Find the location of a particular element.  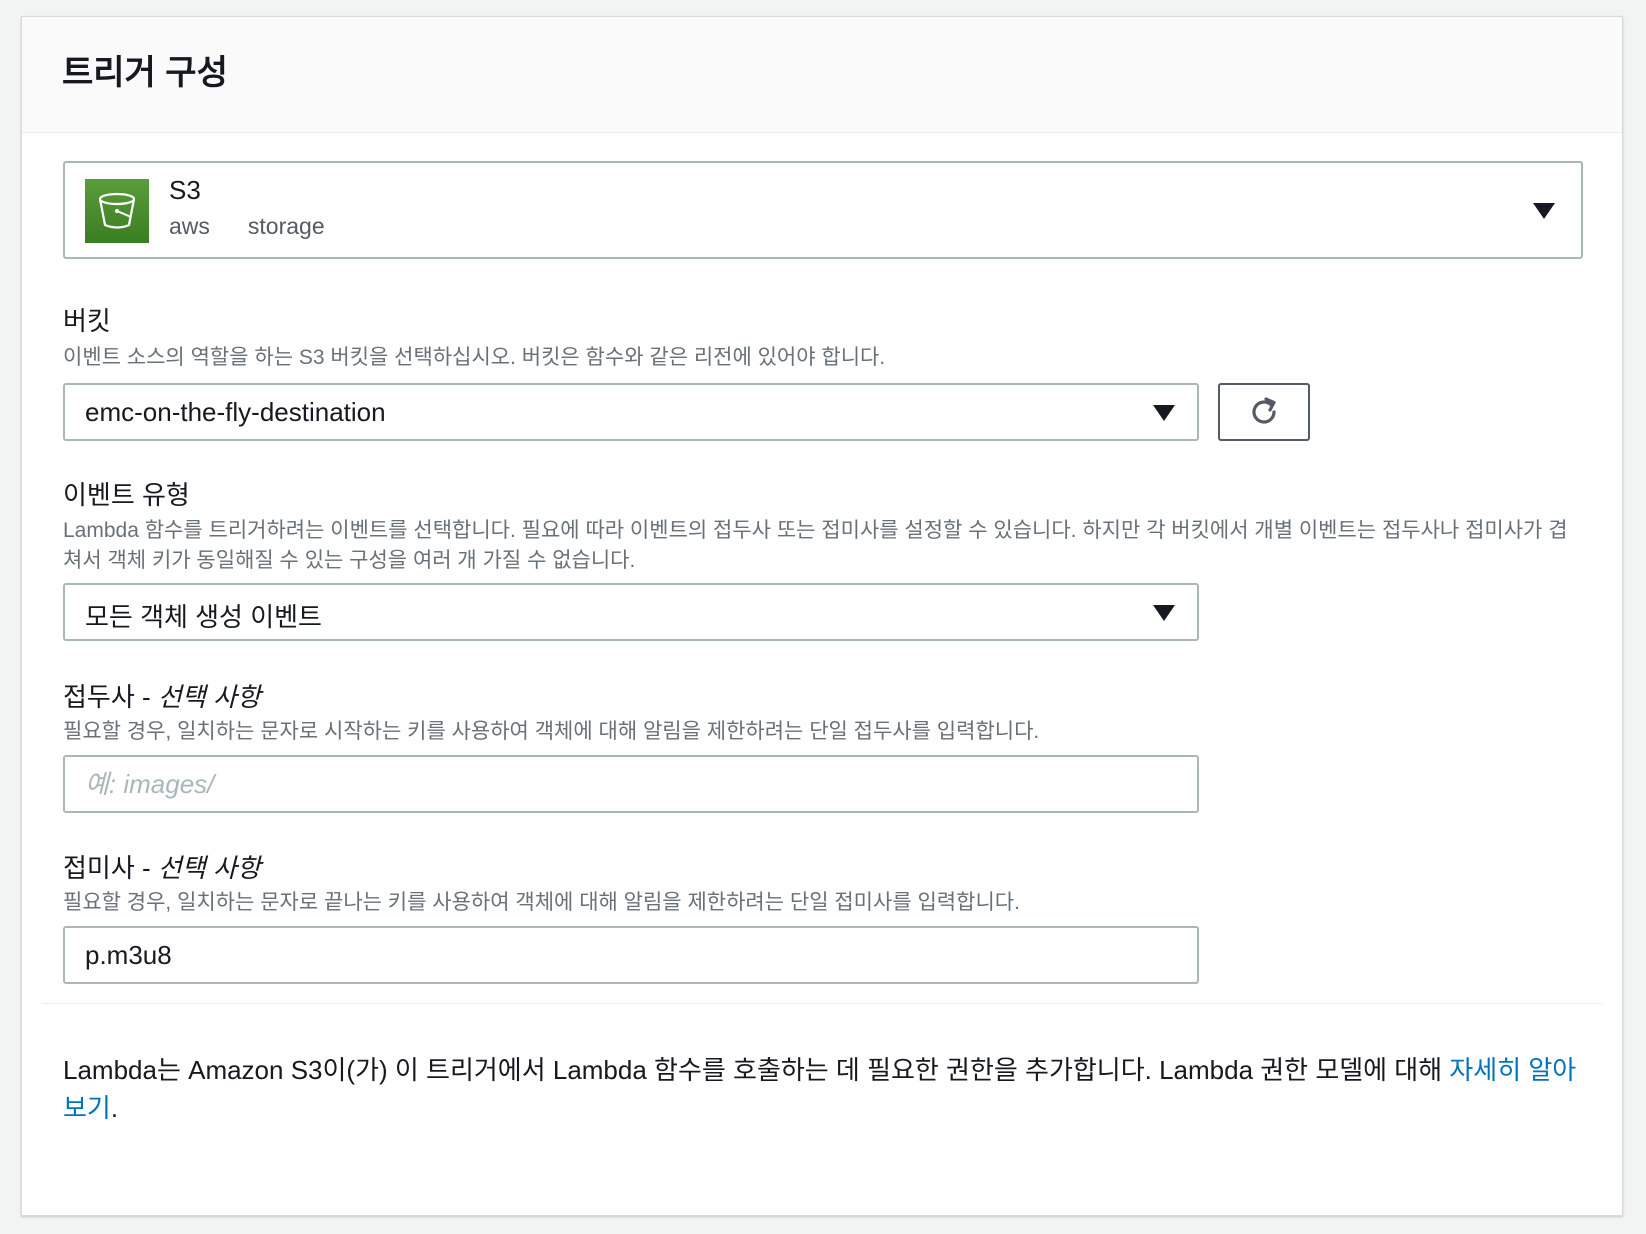

panel-header: 트리거 구성 is located at coordinates (822, 75).